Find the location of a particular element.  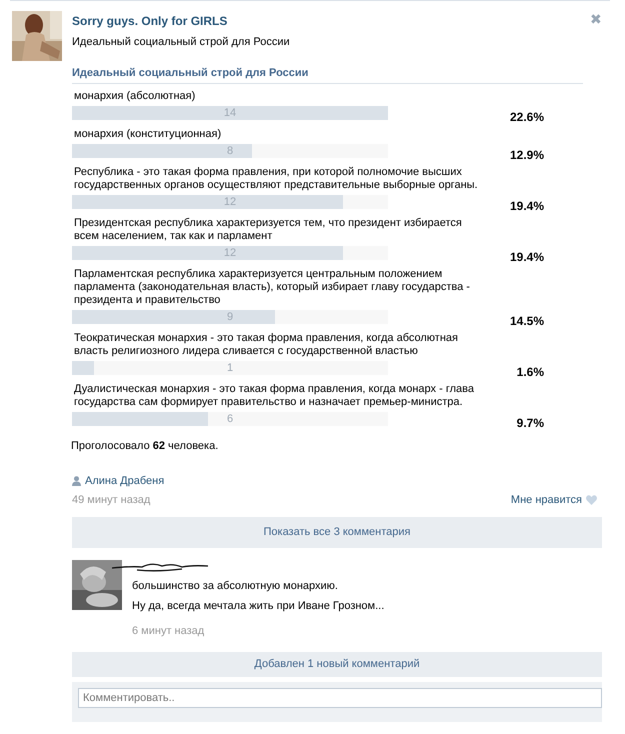

show-comments-button: Показать все 3 комментария is located at coordinates (337, 532).